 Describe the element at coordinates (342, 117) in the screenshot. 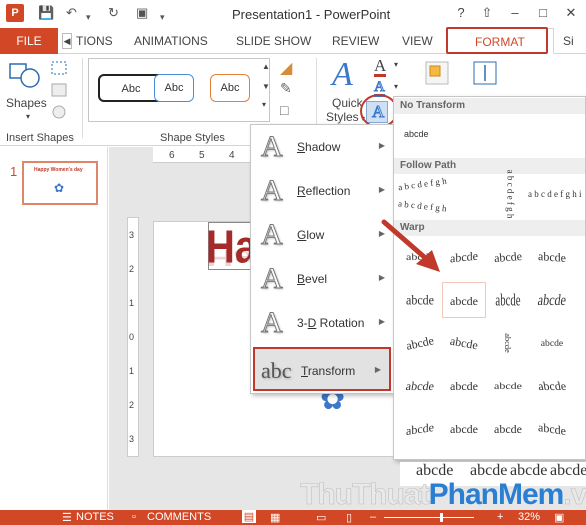

I see `styles-label: Styles` at that location.